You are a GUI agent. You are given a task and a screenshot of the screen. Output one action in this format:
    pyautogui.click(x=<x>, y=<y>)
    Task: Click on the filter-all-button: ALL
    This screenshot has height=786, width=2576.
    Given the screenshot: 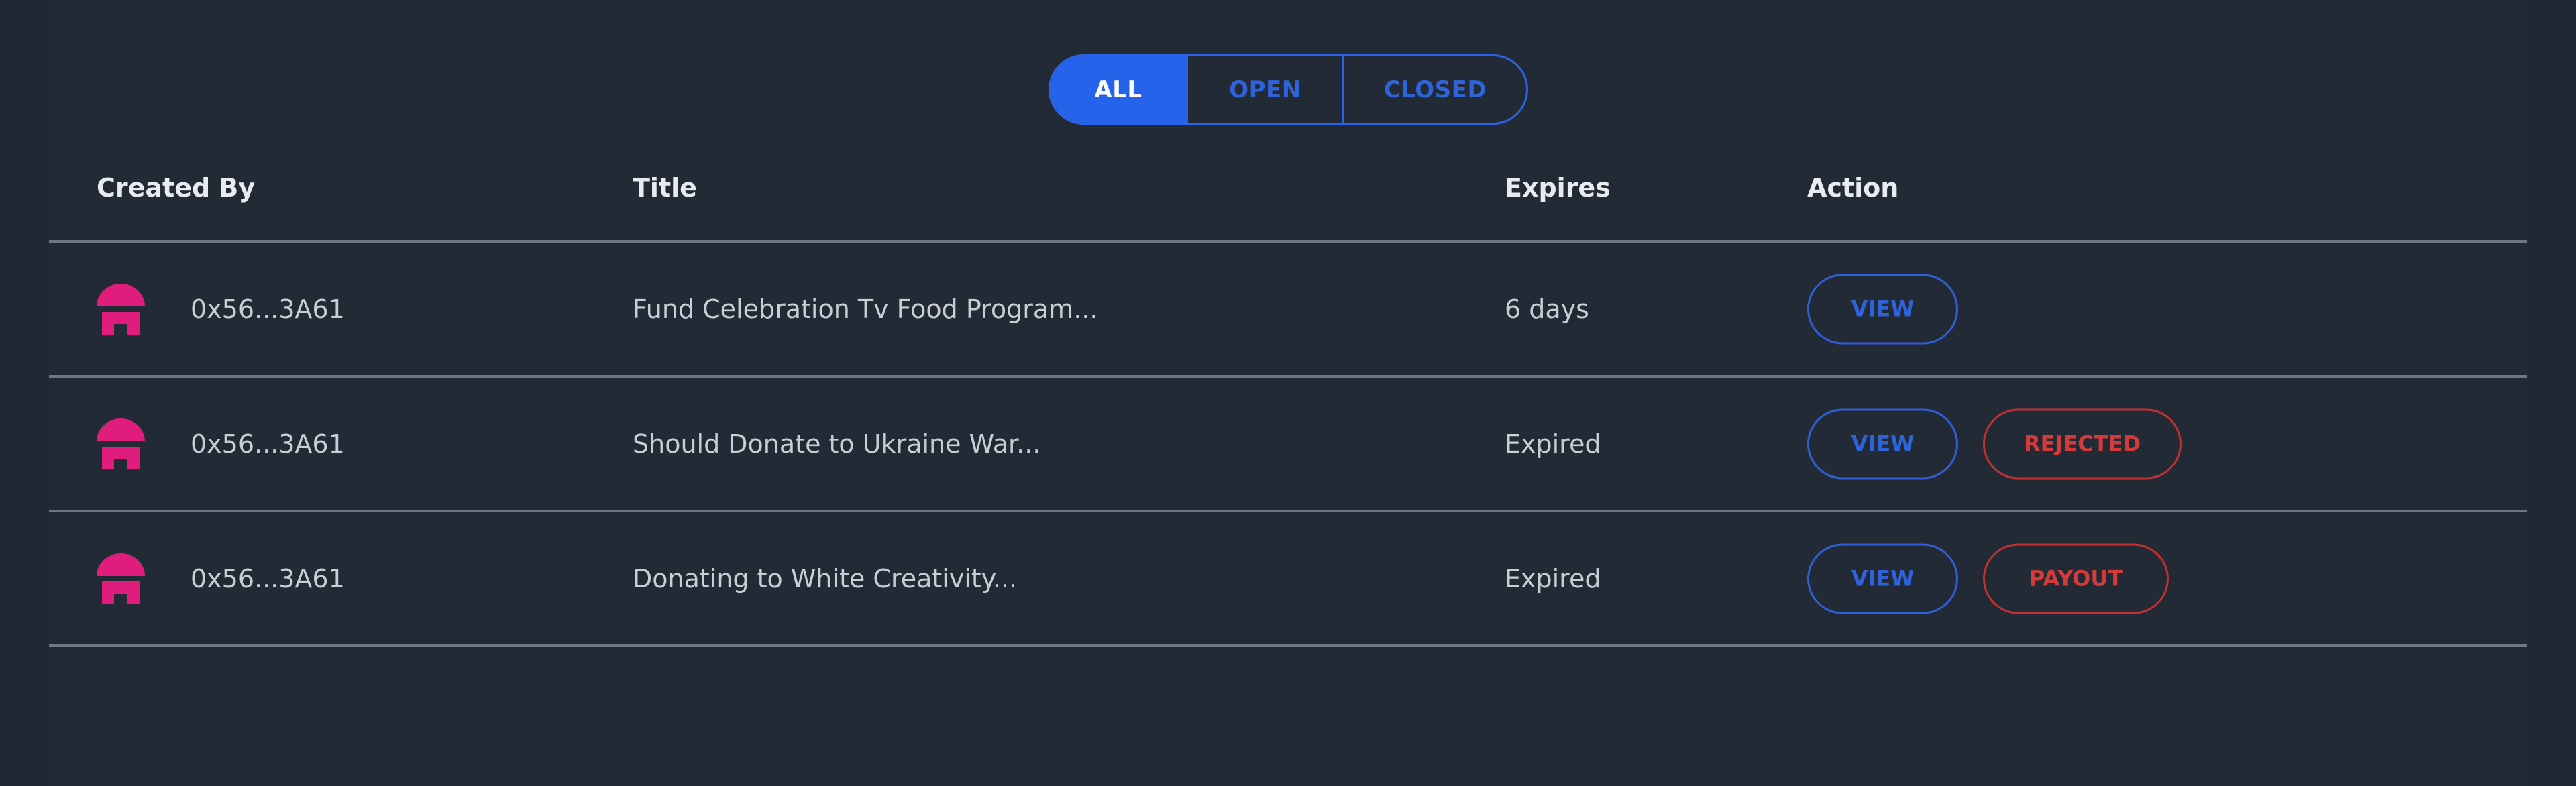 What is the action you would take?
    pyautogui.click(x=1118, y=89)
    